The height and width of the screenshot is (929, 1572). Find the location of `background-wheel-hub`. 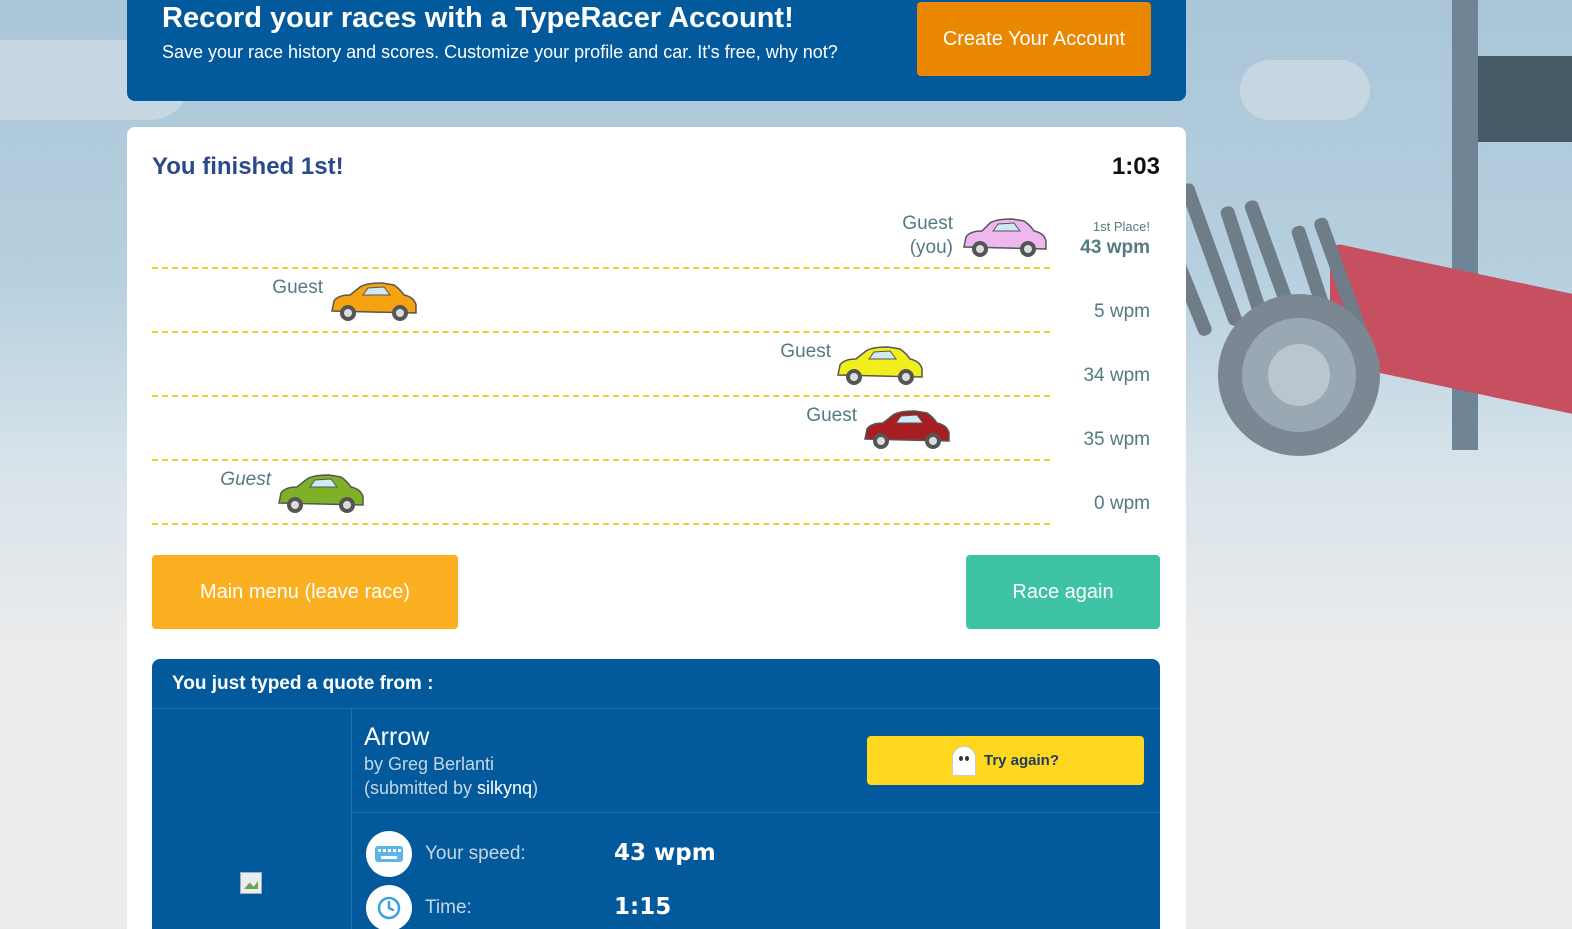

background-wheel-hub is located at coordinates (1299, 375).